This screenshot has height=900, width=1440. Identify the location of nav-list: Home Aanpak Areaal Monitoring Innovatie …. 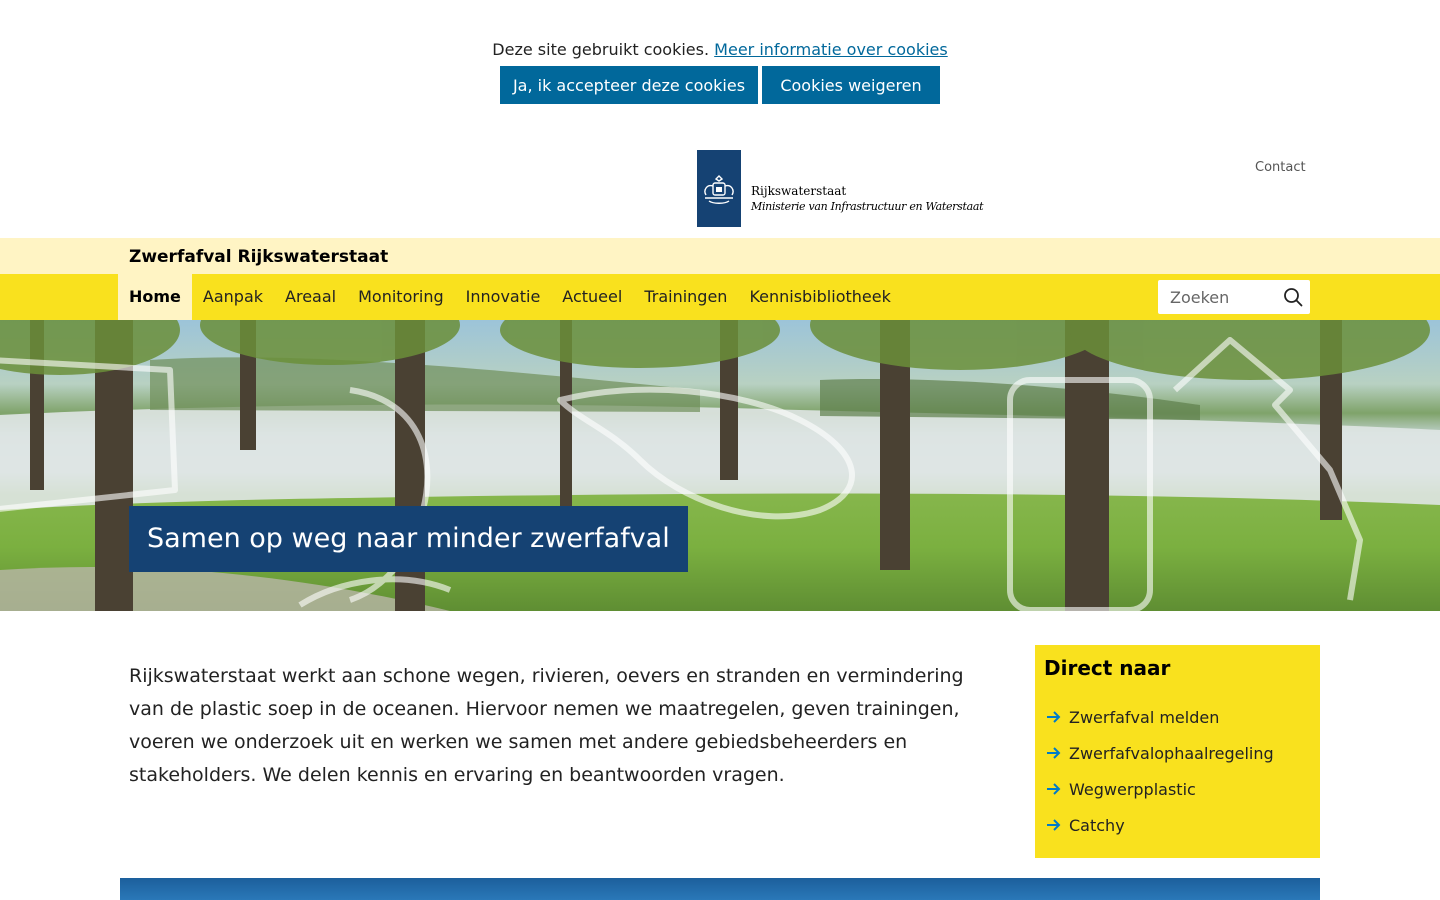
(510, 297).